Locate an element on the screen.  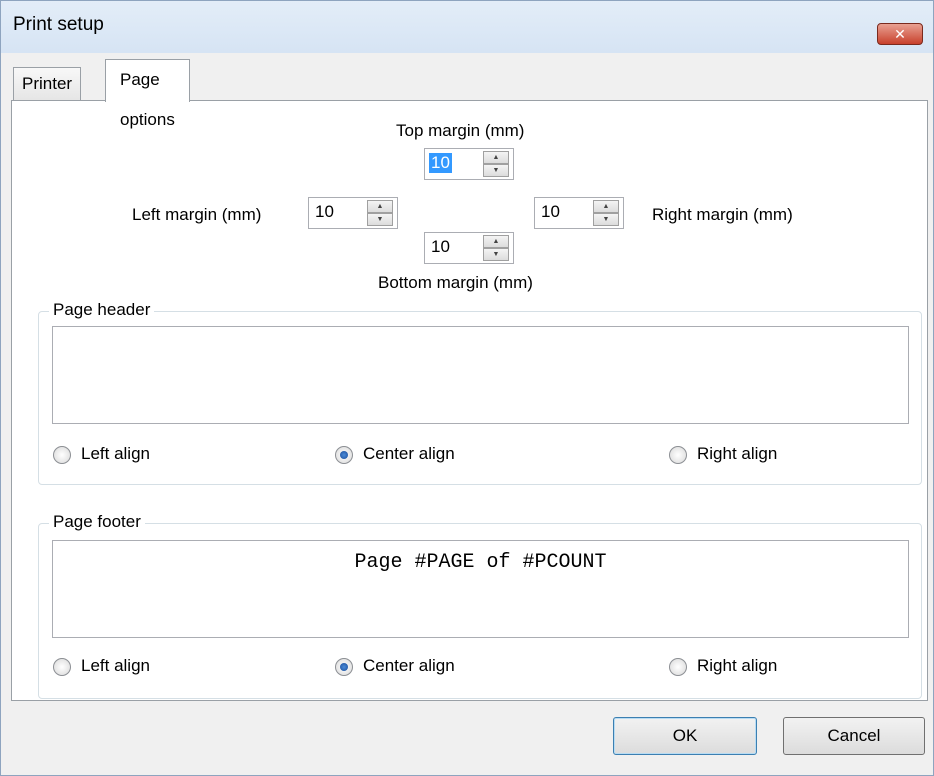
page-footer-textbox: Page #PAGE of #PCOUNT is located at coordinates (480, 589).